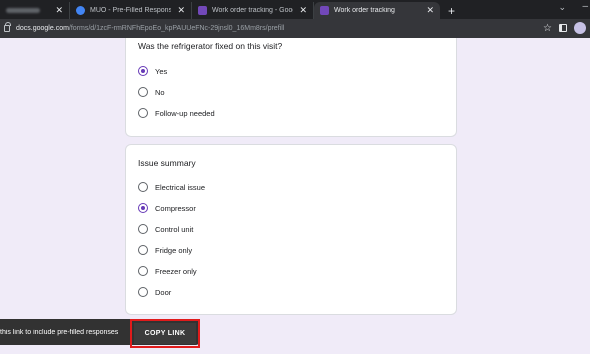 The height and width of the screenshot is (354, 590). Describe the element at coordinates (42, 28) in the screenshot. I see `url-host: docs.google.com` at that location.